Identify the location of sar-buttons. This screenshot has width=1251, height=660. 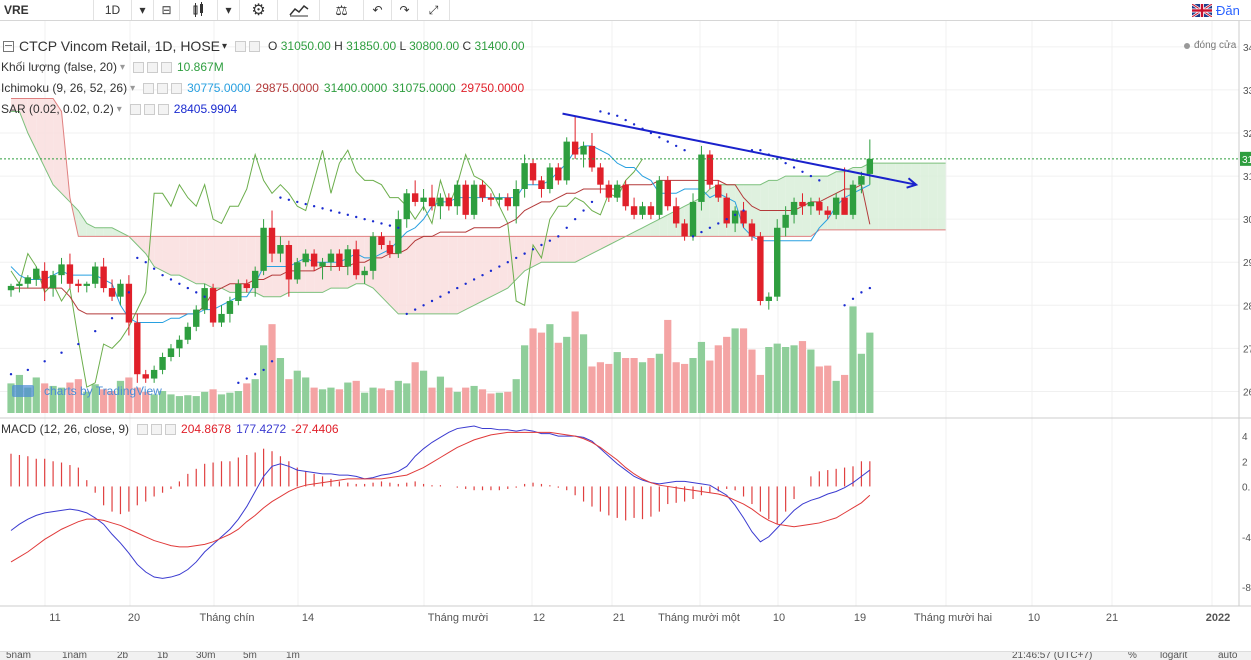
(149, 109).